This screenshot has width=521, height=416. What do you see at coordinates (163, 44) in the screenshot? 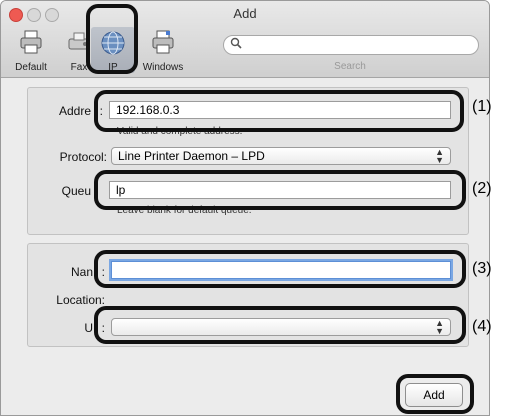
I see `windows-printer-icon` at bounding box center [163, 44].